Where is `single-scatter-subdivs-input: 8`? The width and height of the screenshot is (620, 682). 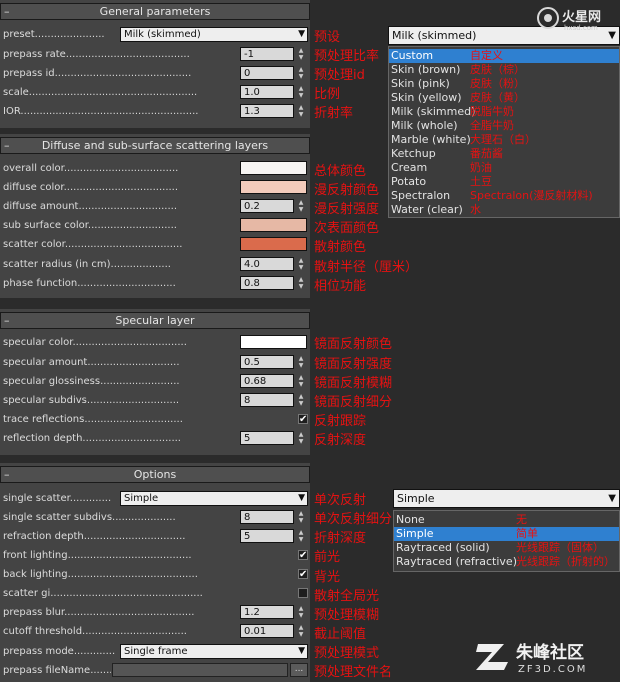
single-scatter-subdivs-input: 8 is located at coordinates (267, 517).